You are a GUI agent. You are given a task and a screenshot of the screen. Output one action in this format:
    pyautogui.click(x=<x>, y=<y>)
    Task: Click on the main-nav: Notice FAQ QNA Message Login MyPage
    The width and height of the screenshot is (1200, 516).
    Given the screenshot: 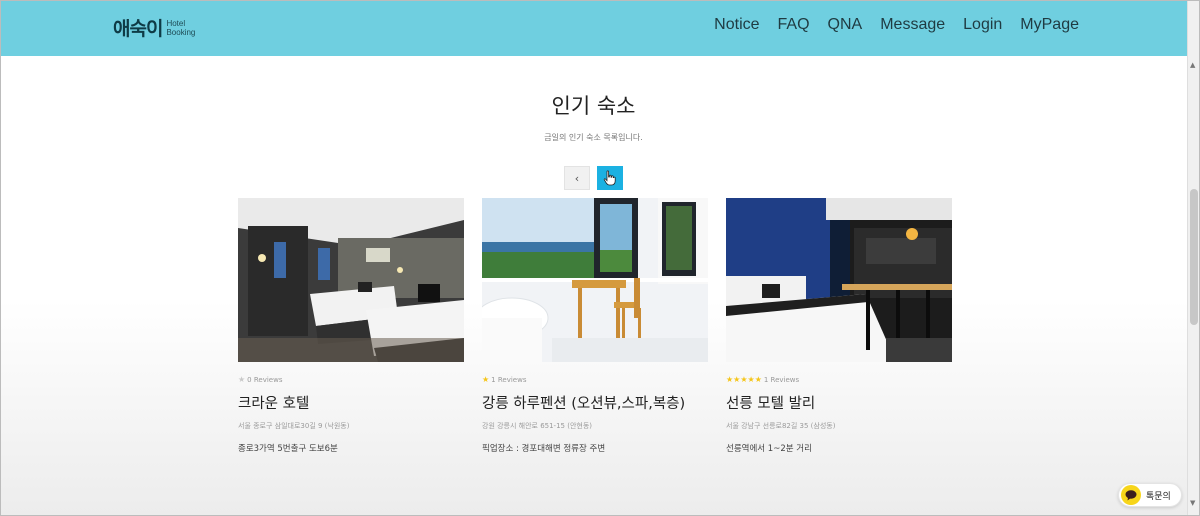 What is the action you would take?
    pyautogui.click(x=896, y=25)
    